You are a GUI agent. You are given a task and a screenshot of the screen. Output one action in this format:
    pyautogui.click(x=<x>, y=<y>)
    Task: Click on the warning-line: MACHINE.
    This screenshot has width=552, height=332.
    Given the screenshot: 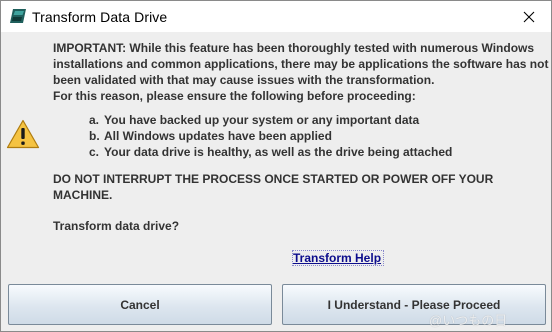 What is the action you would take?
    pyautogui.click(x=83, y=195)
    